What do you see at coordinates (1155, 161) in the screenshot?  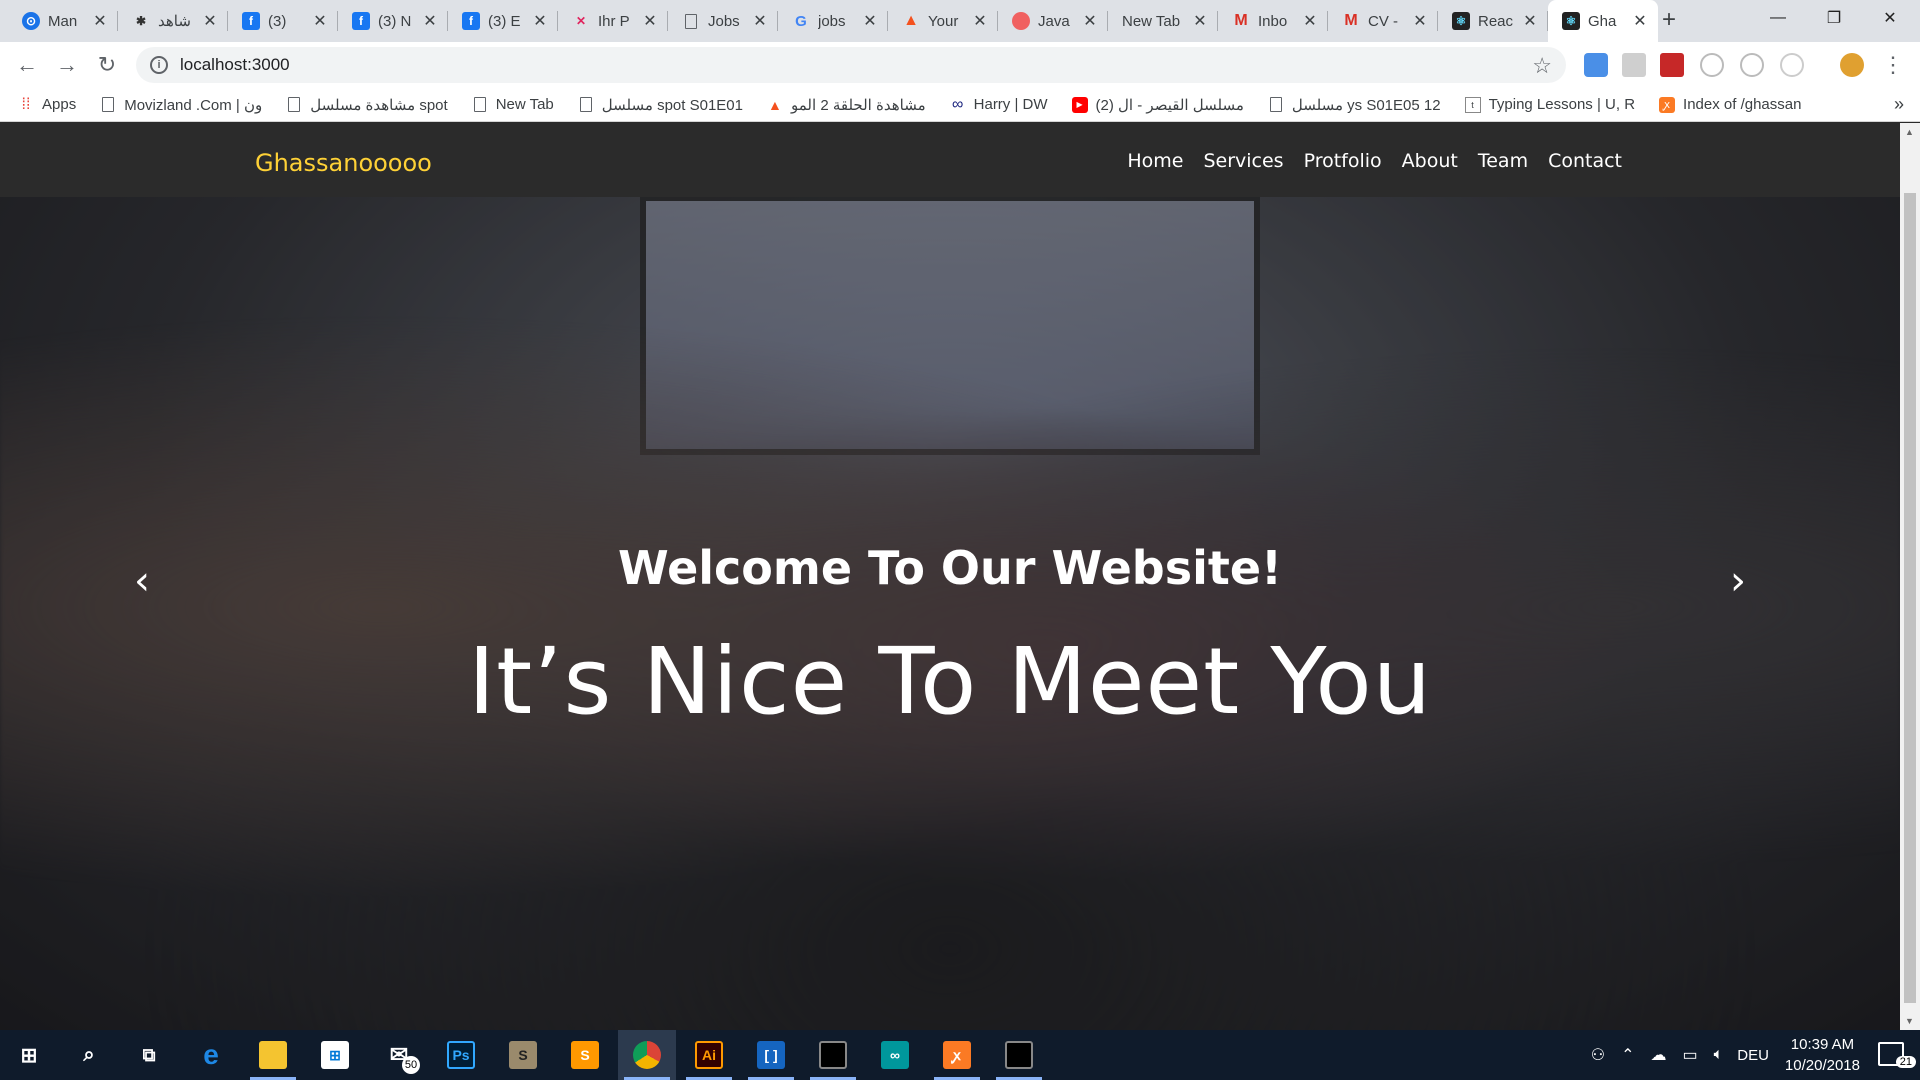 I see `nav-home: Home` at bounding box center [1155, 161].